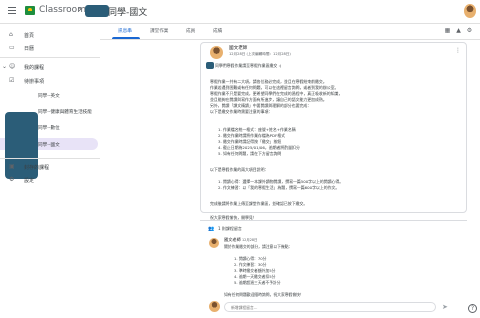 The width and height of the screenshot is (480, 318). I want to click on people-icon: ☺, so click(12, 66).